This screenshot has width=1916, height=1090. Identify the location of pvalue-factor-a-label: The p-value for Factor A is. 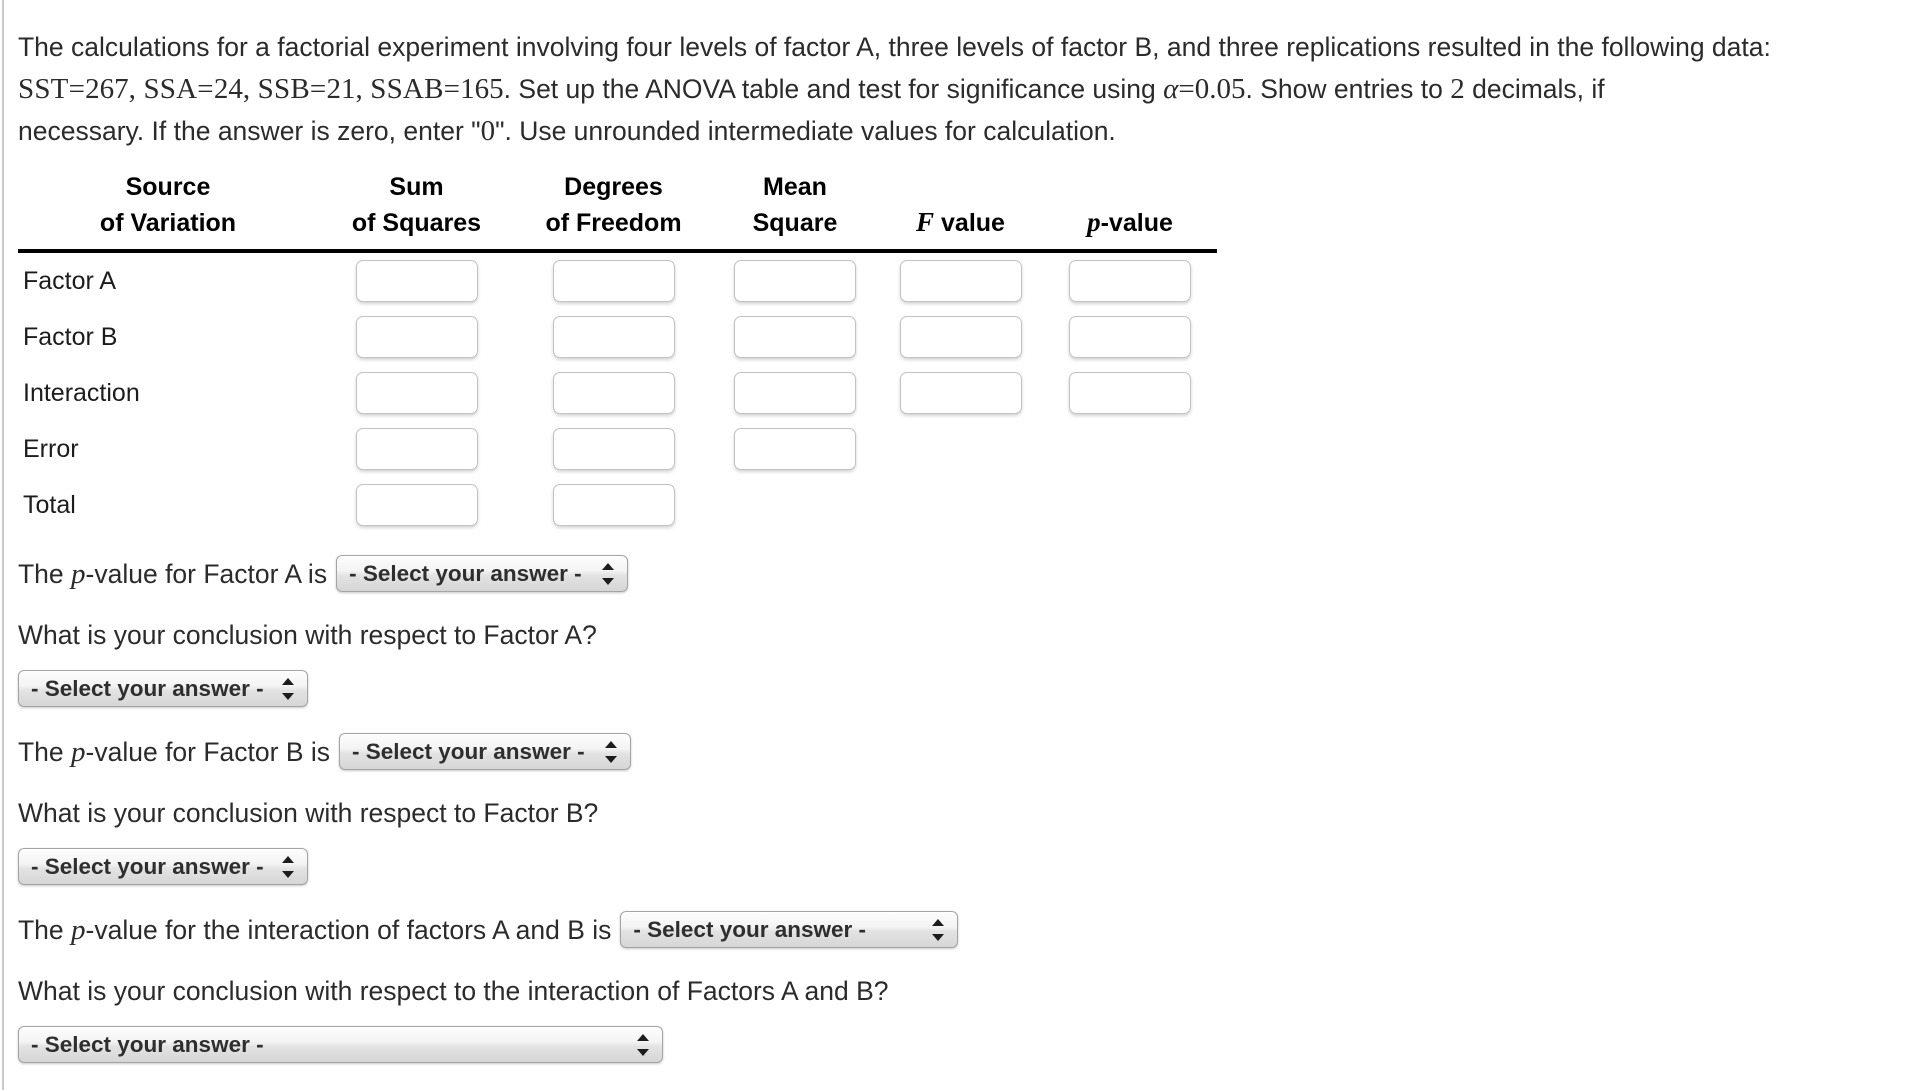
(172, 574).